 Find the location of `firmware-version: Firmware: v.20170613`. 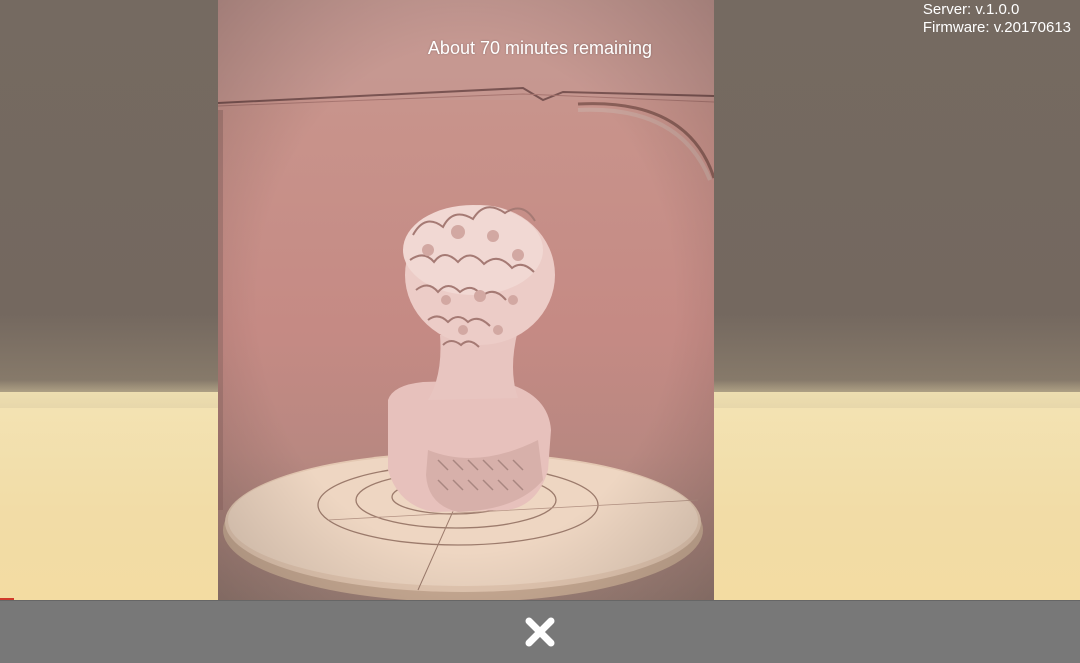

firmware-version: Firmware: v.20170613 is located at coordinates (996, 27).